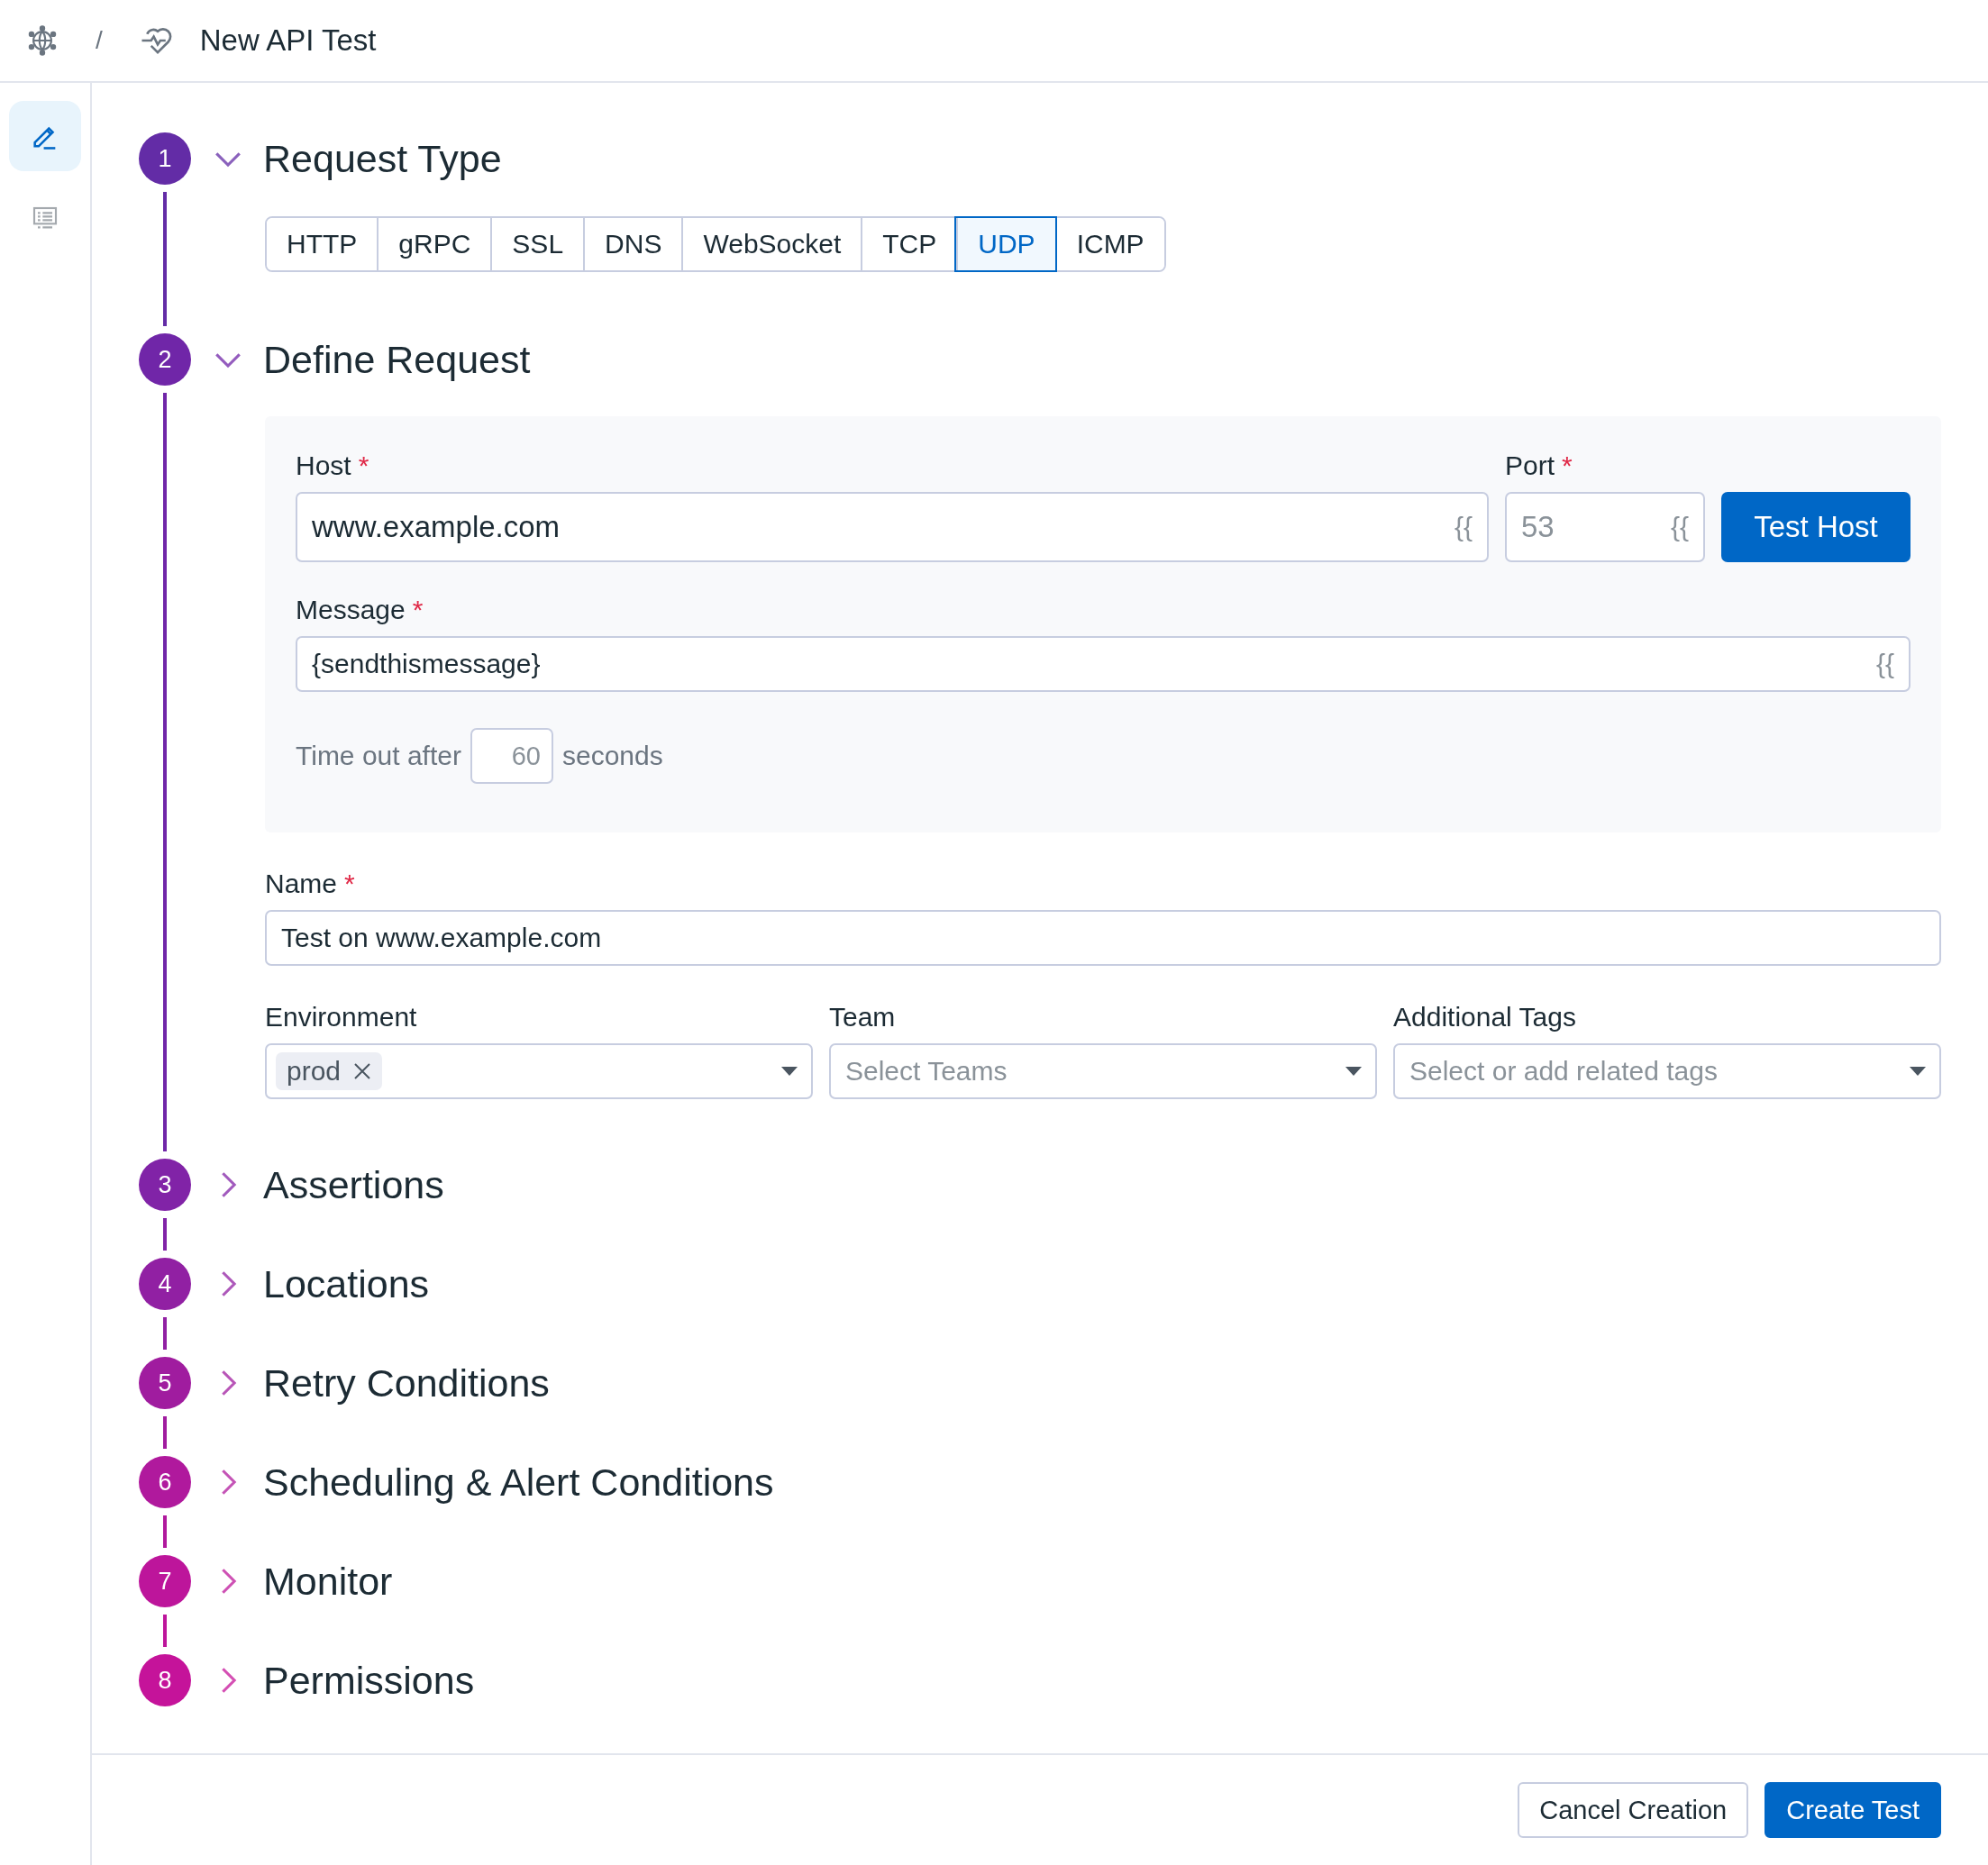 This screenshot has height=1865, width=1988. What do you see at coordinates (302, 883) in the screenshot?
I see `field-label: Name` at bounding box center [302, 883].